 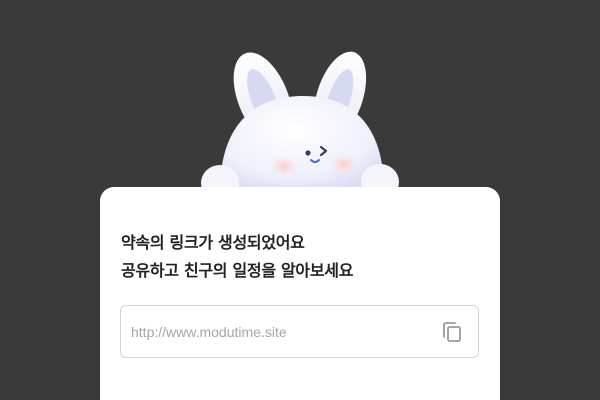 I want to click on rabbit-mascot, so click(x=300, y=126).